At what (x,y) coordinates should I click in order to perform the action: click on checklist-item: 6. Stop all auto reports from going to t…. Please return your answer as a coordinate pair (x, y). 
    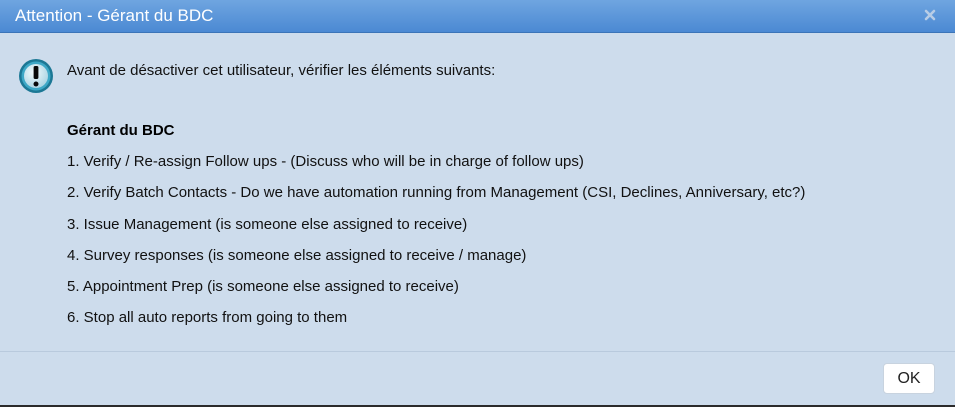
    Looking at the image, I should click on (207, 318).